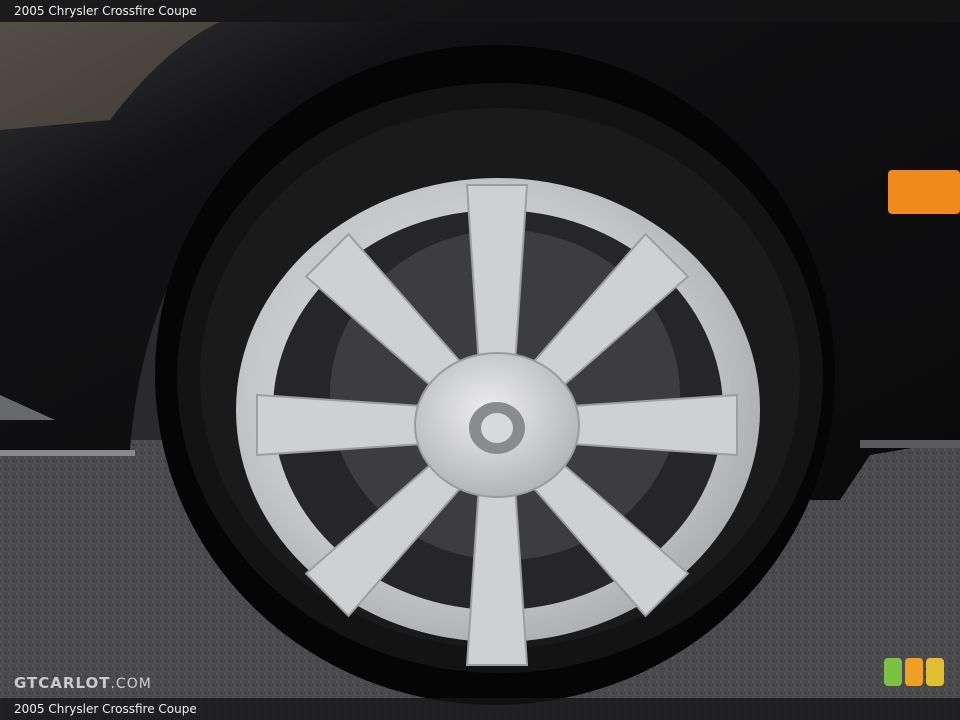 This screenshot has width=960, height=720. What do you see at coordinates (131, 684) in the screenshot?
I see `watermark-suffix: .COM` at bounding box center [131, 684].